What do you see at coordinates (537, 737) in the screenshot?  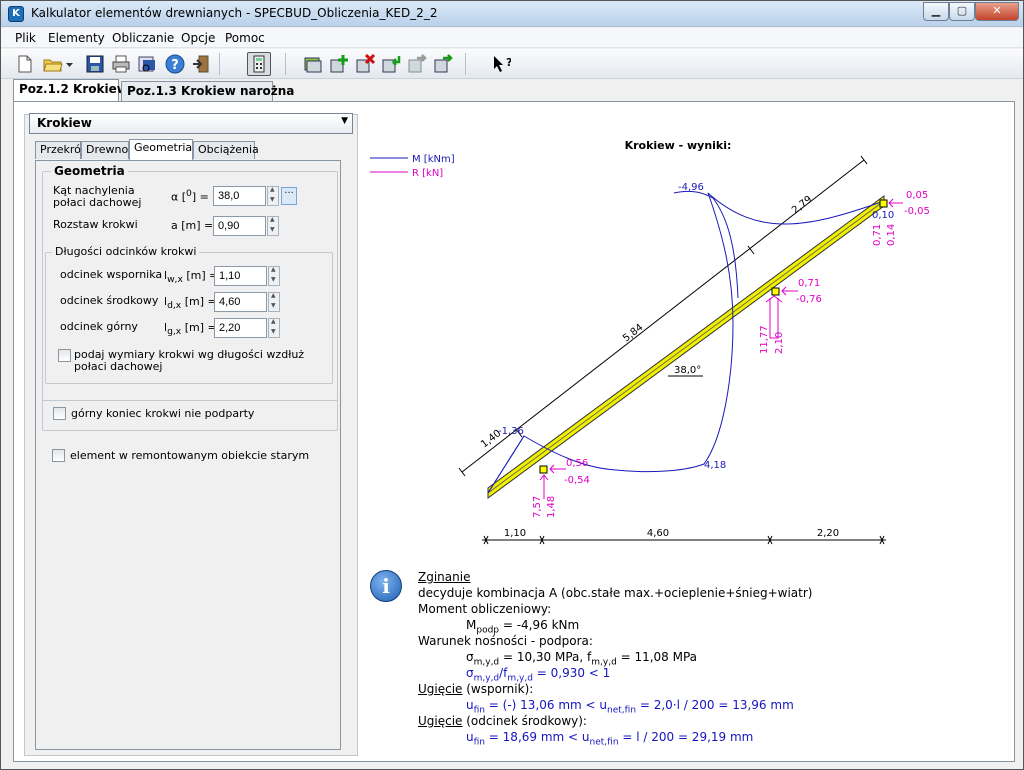 I see `info-line10-b: = 18,69 mm < u` at bounding box center [537, 737].